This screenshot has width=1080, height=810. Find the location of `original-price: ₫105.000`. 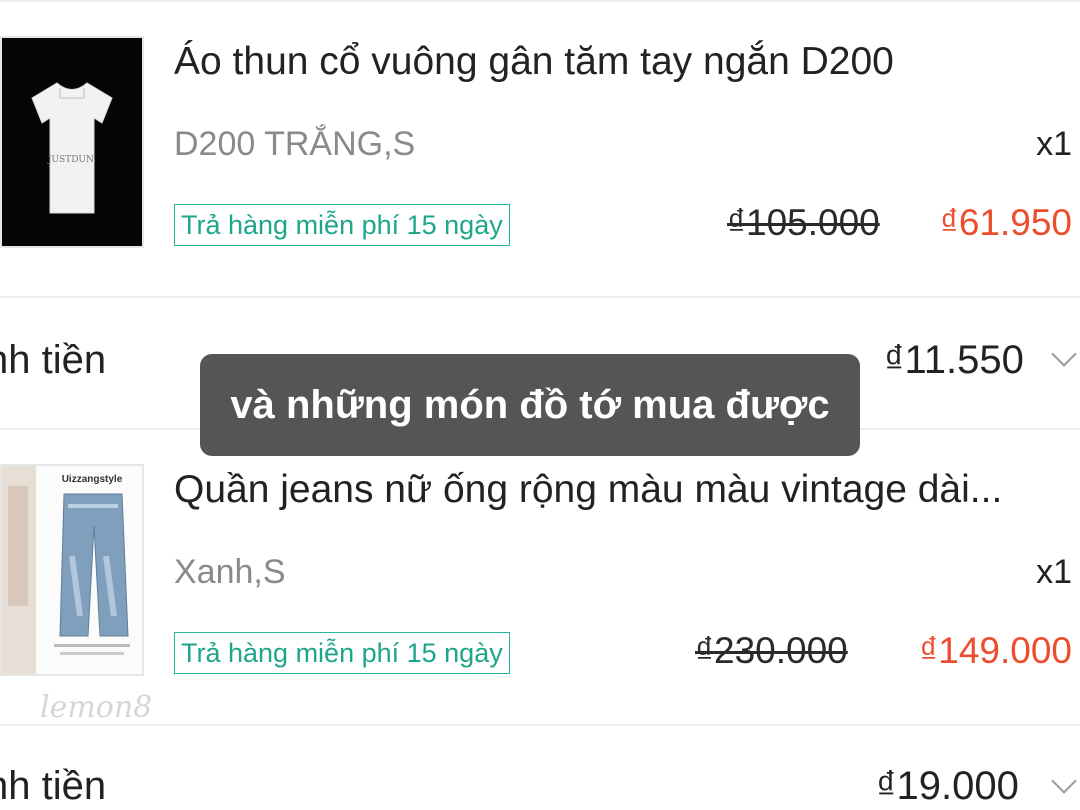

original-price: ₫105.000 is located at coordinates (803, 222).